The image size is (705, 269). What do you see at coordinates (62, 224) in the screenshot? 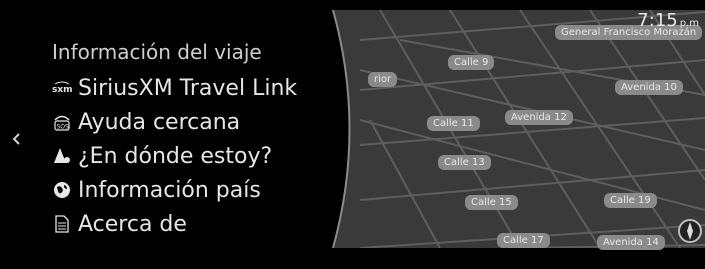
I see `document-icon` at bounding box center [62, 224].